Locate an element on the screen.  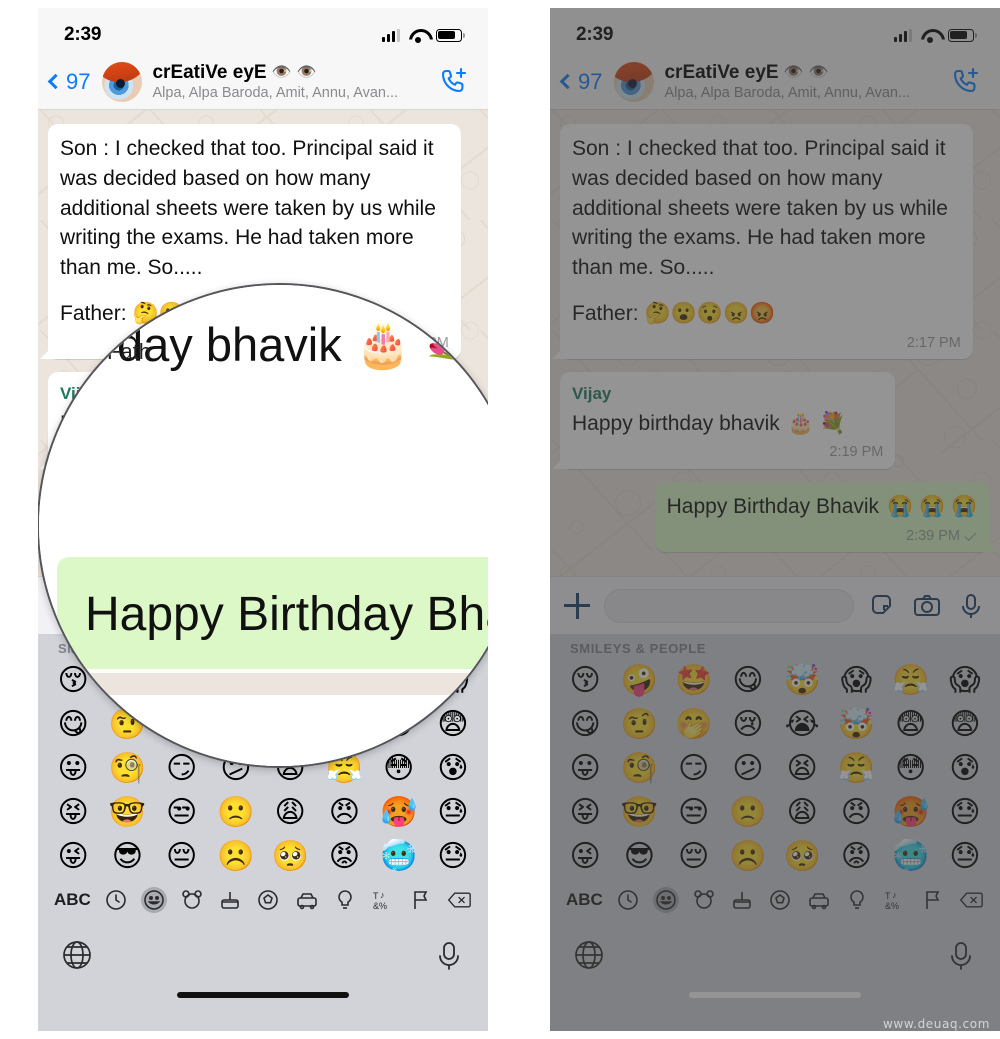
emoji-key: 🤭 is located at coordinates (694, 725).